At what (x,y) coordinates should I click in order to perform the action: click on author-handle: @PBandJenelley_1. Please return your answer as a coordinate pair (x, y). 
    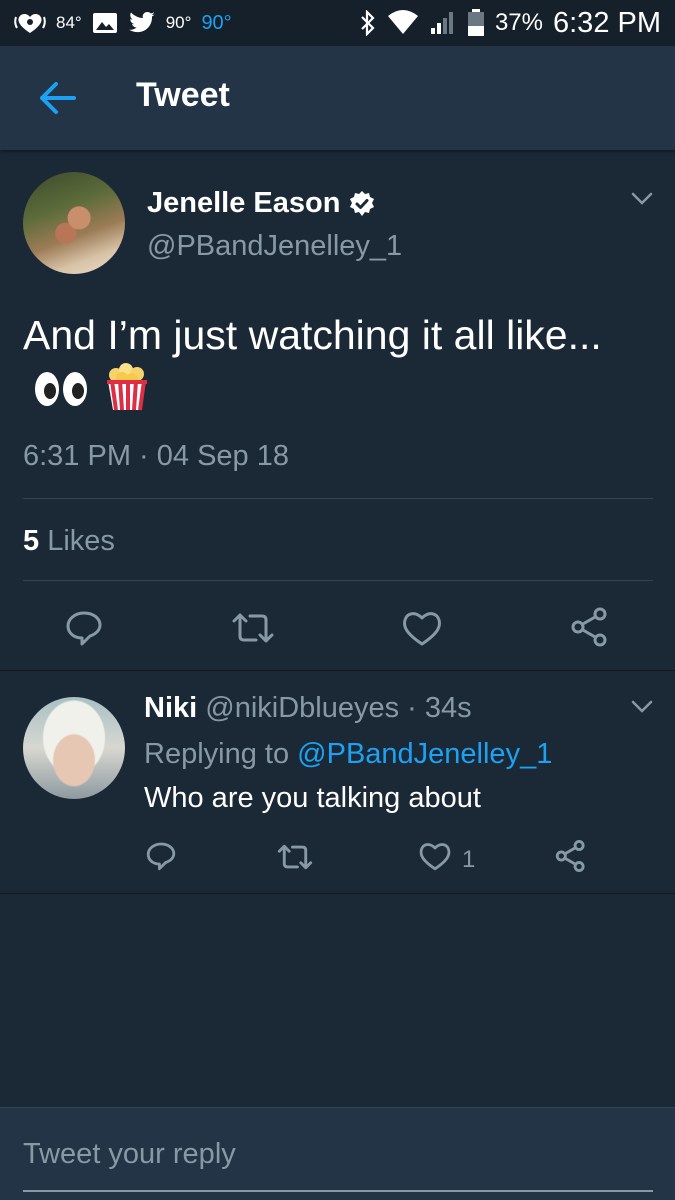
    Looking at the image, I should click on (274, 246).